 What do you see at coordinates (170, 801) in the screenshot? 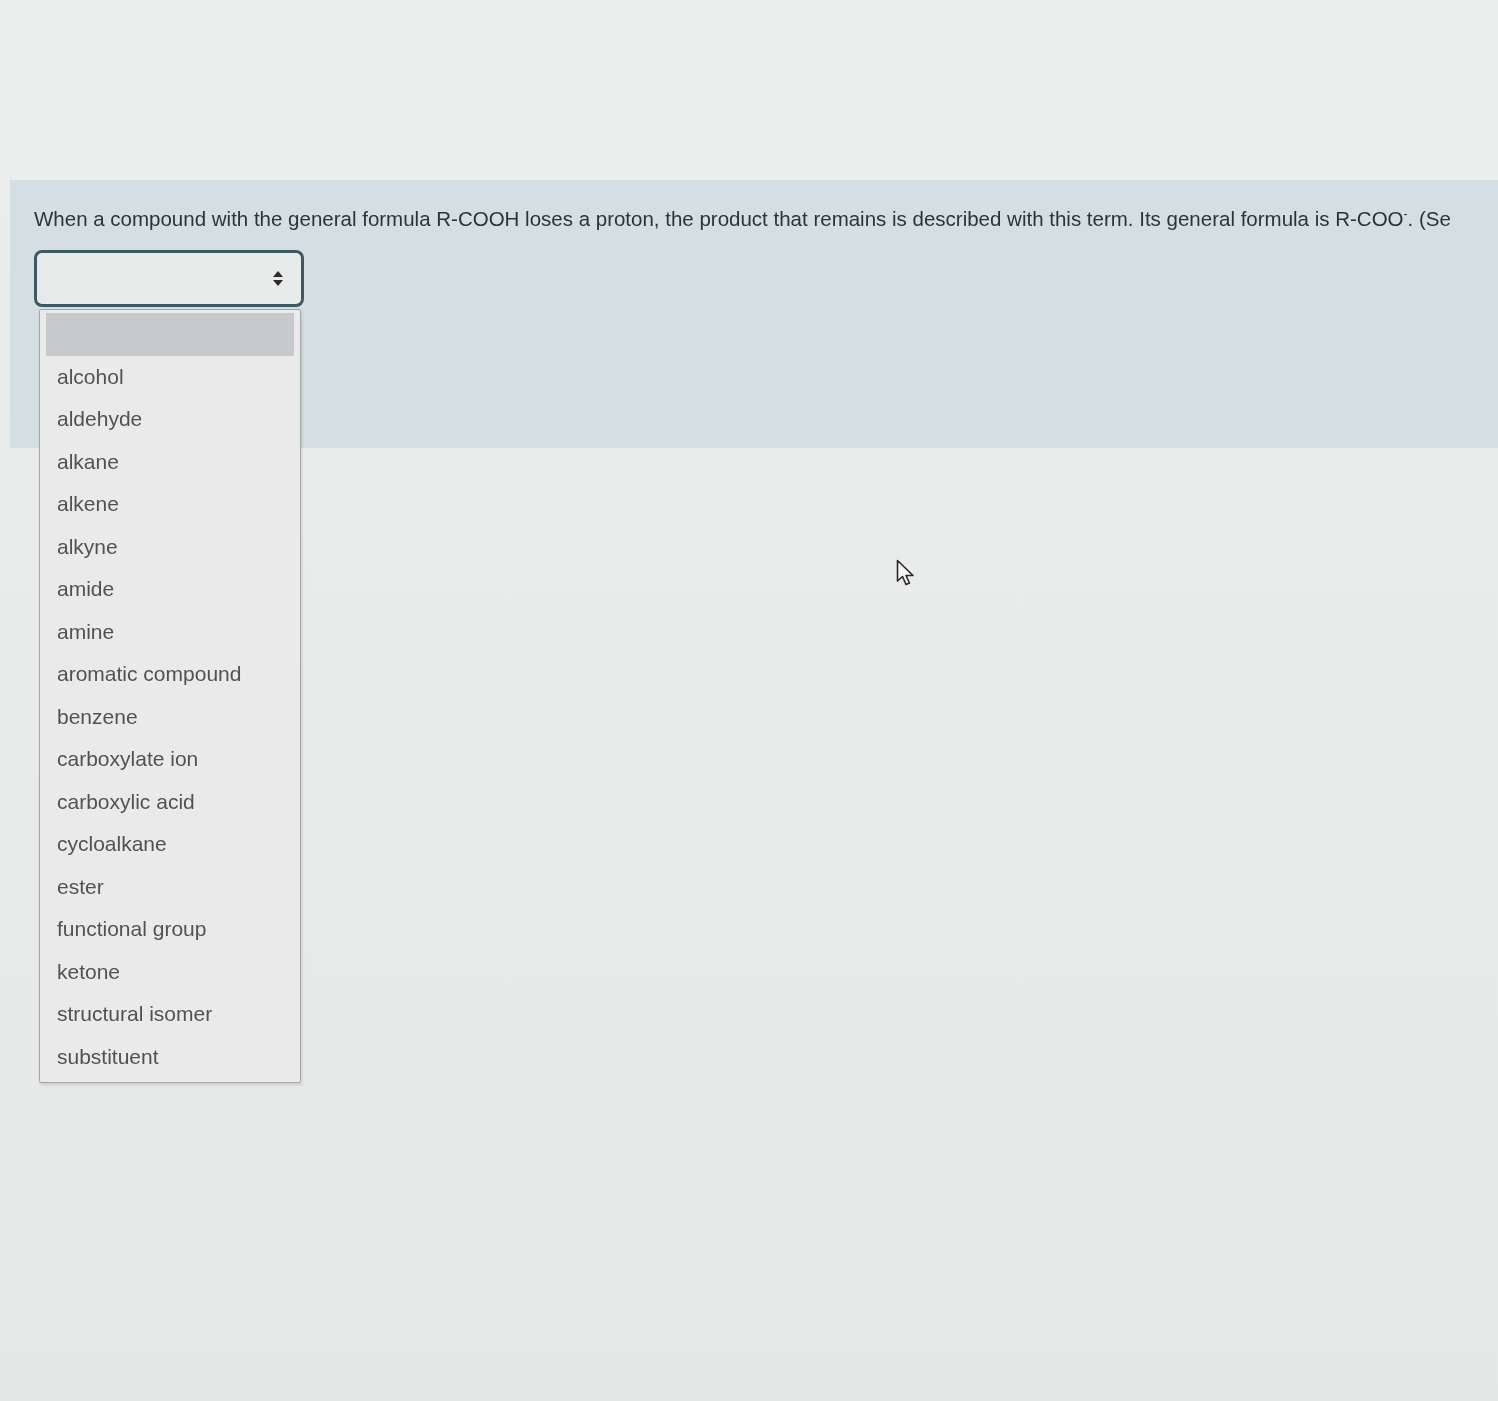
I see `dropdown-option: carboxylic acid` at bounding box center [170, 801].